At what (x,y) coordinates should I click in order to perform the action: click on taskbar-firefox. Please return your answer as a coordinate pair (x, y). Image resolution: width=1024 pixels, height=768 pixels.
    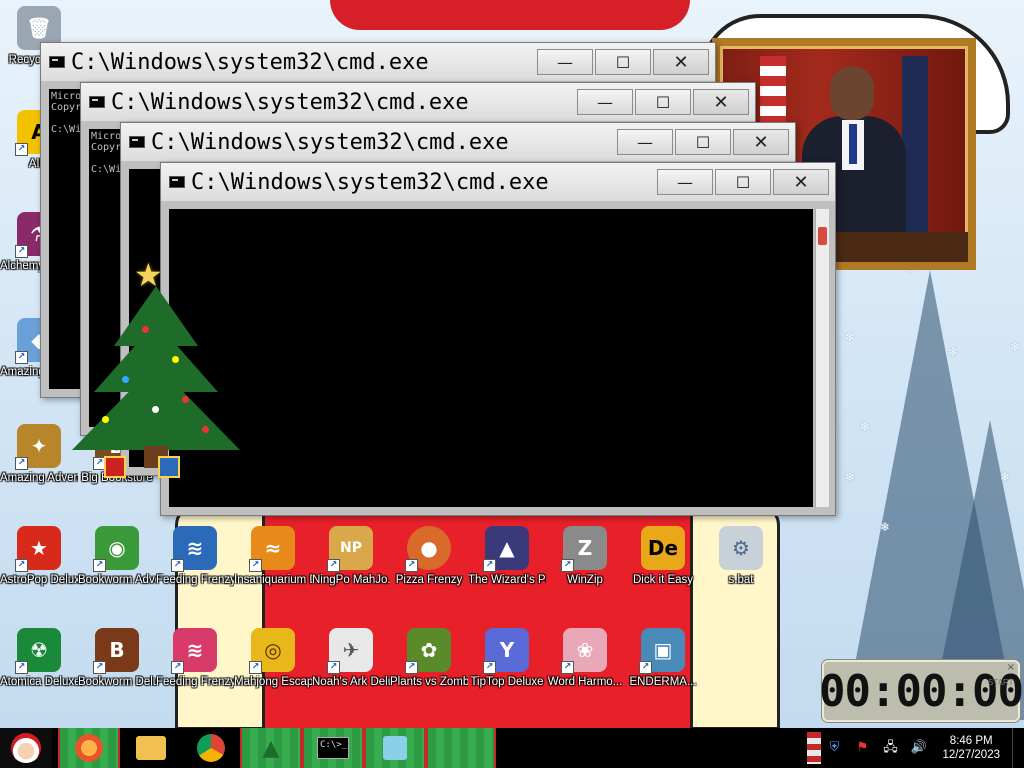
    Looking at the image, I should click on (89, 748).